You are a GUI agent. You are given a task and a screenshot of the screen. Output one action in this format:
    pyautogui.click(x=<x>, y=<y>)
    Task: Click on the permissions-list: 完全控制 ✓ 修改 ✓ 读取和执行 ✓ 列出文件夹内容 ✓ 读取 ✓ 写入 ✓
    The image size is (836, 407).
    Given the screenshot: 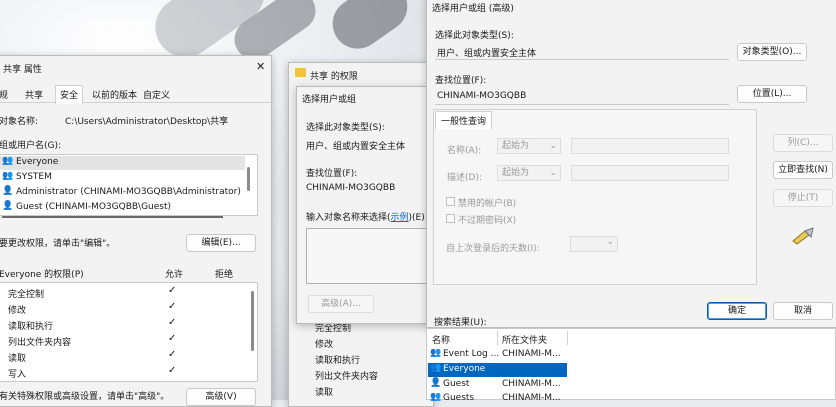 What is the action you would take?
    pyautogui.click(x=129, y=332)
    